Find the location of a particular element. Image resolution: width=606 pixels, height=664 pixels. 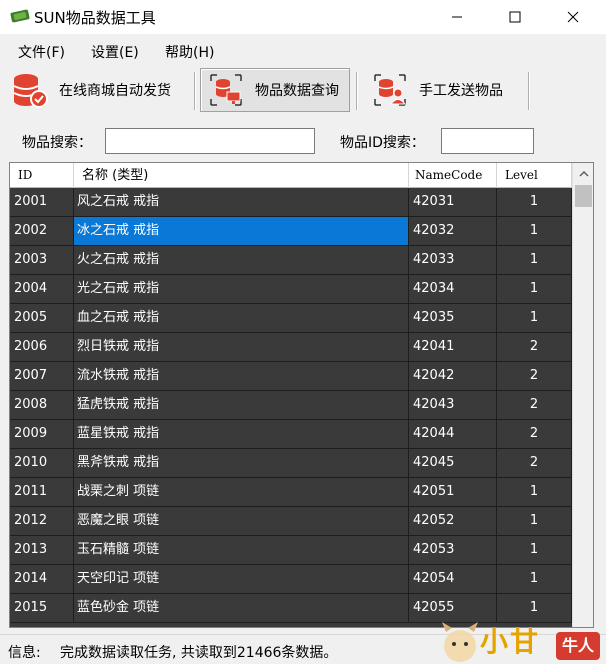

manual-send-button: 手工发送物品 is located at coordinates (444, 90).